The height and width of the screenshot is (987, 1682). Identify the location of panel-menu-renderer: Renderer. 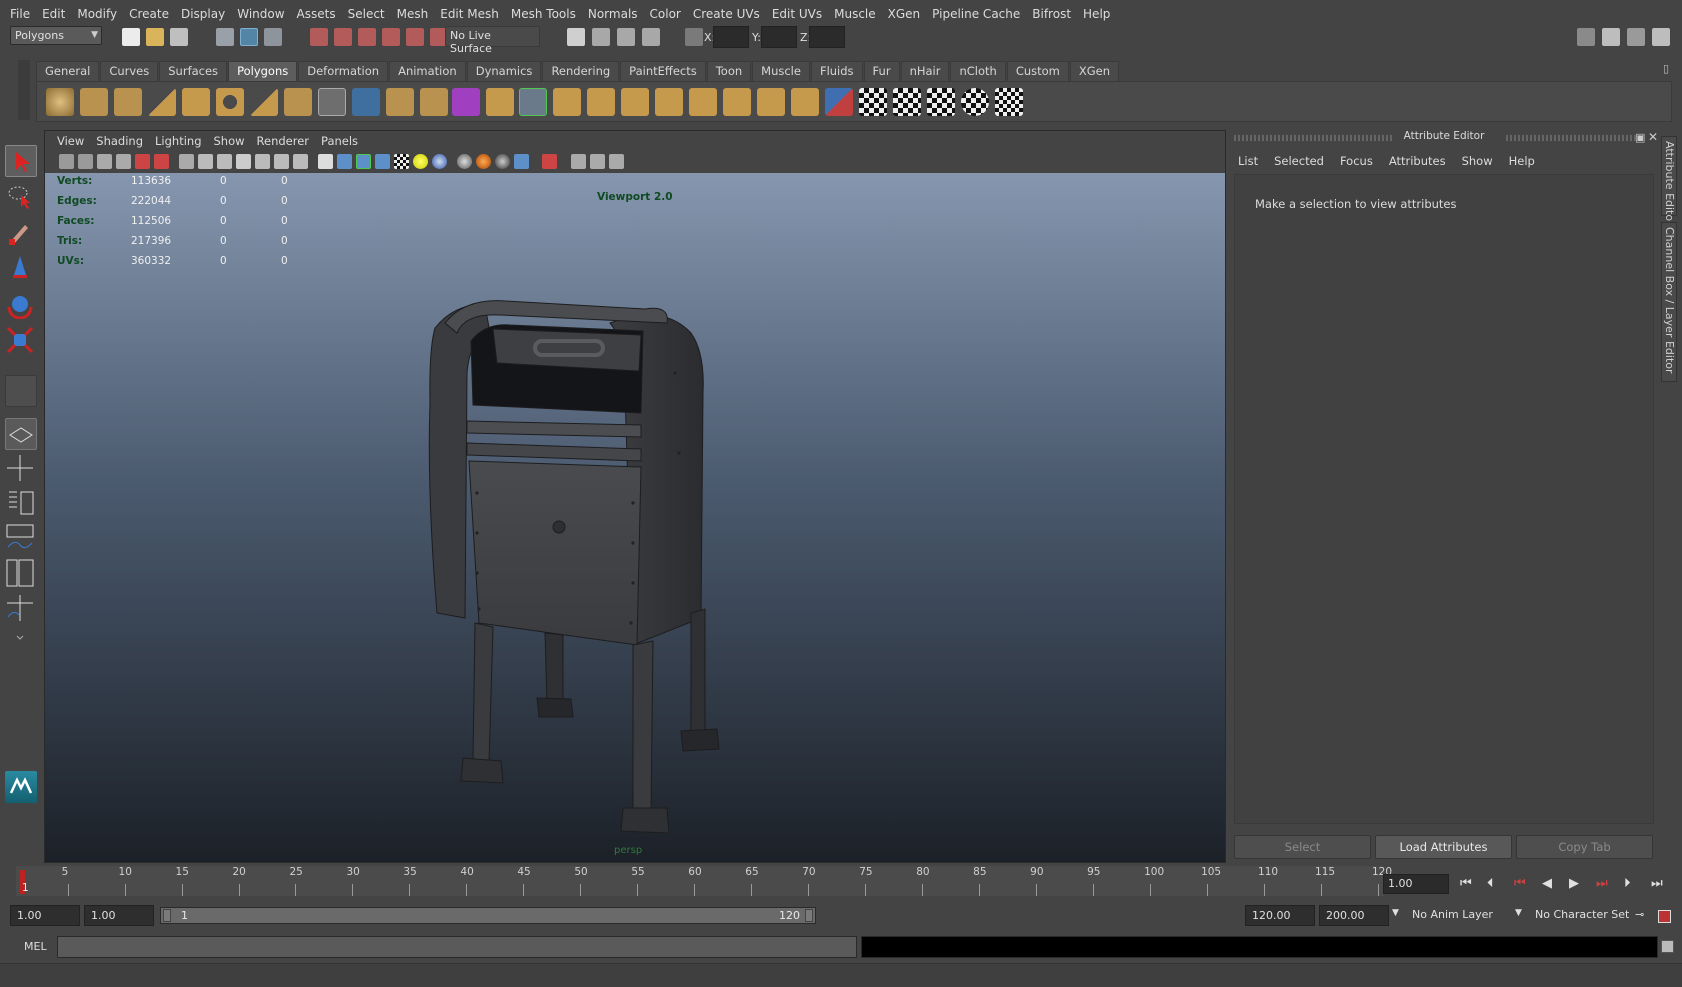
(283, 141).